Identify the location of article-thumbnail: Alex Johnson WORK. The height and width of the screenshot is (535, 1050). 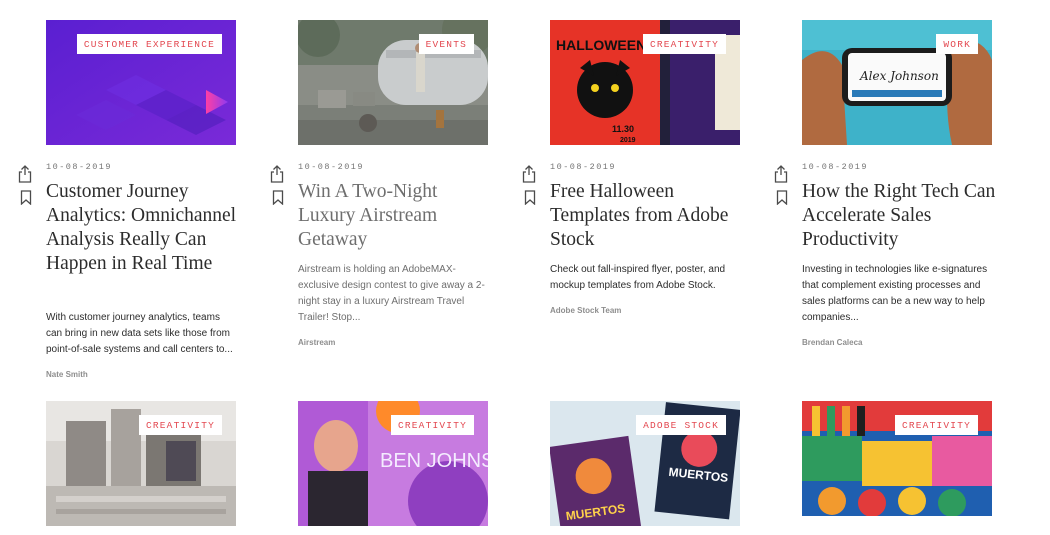
(897, 82).